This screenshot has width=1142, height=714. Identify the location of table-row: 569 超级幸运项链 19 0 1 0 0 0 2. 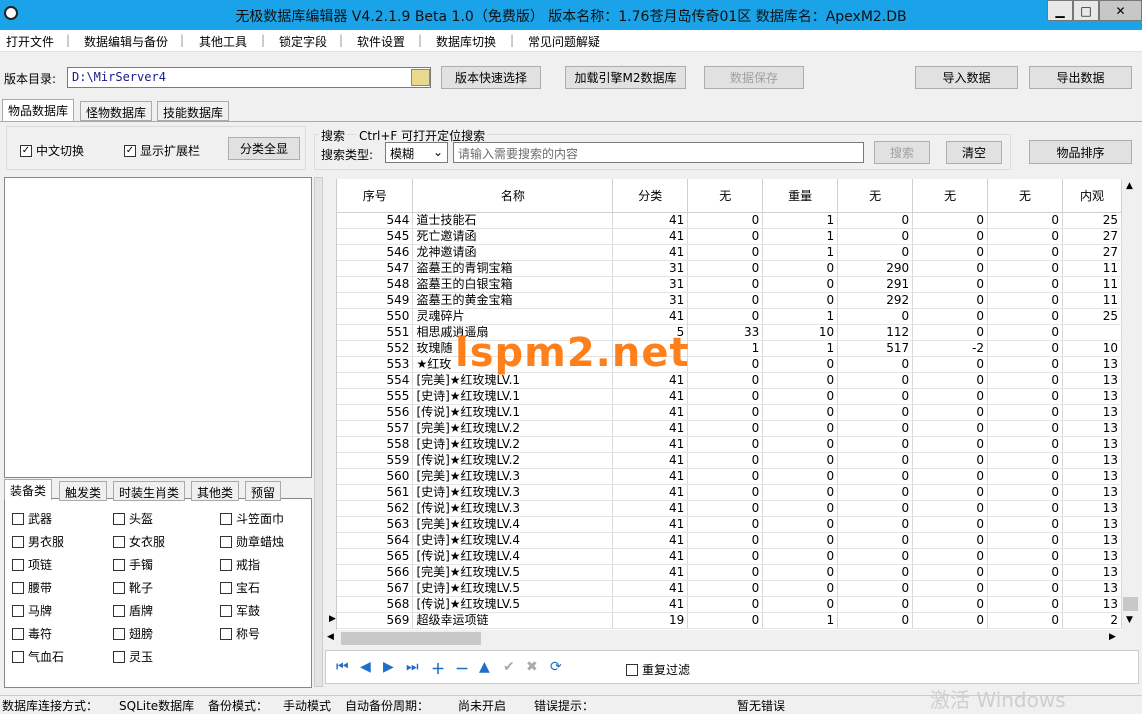
(729, 620).